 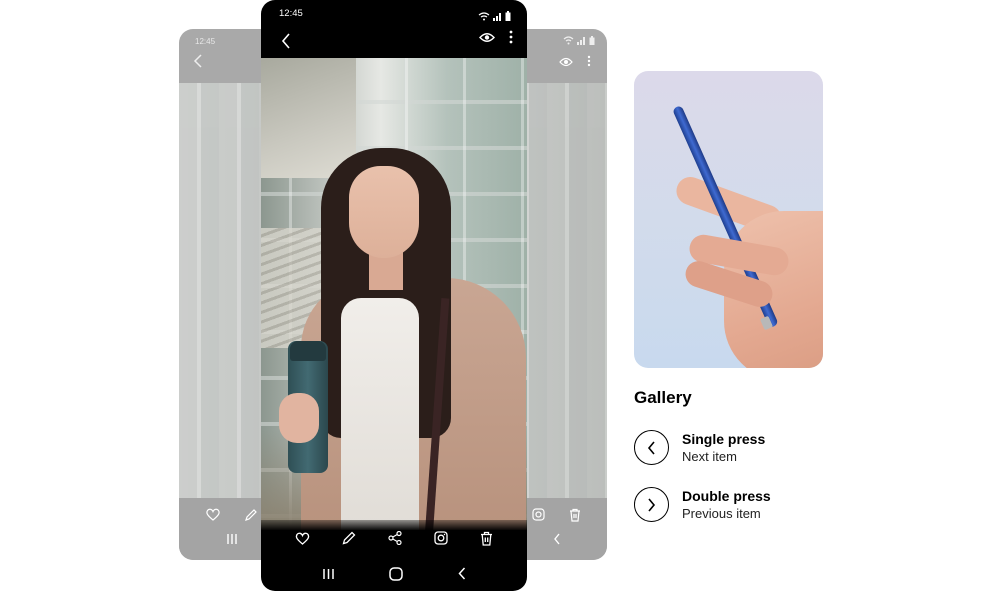 I want to click on edit-button, so click(x=349, y=538).